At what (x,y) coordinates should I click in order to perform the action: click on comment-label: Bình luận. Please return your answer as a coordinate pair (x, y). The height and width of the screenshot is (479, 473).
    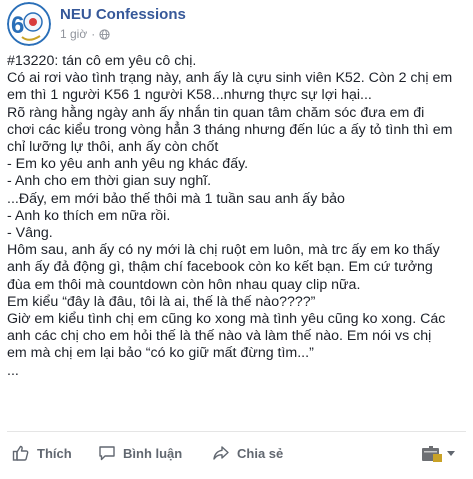
    Looking at the image, I should click on (153, 453).